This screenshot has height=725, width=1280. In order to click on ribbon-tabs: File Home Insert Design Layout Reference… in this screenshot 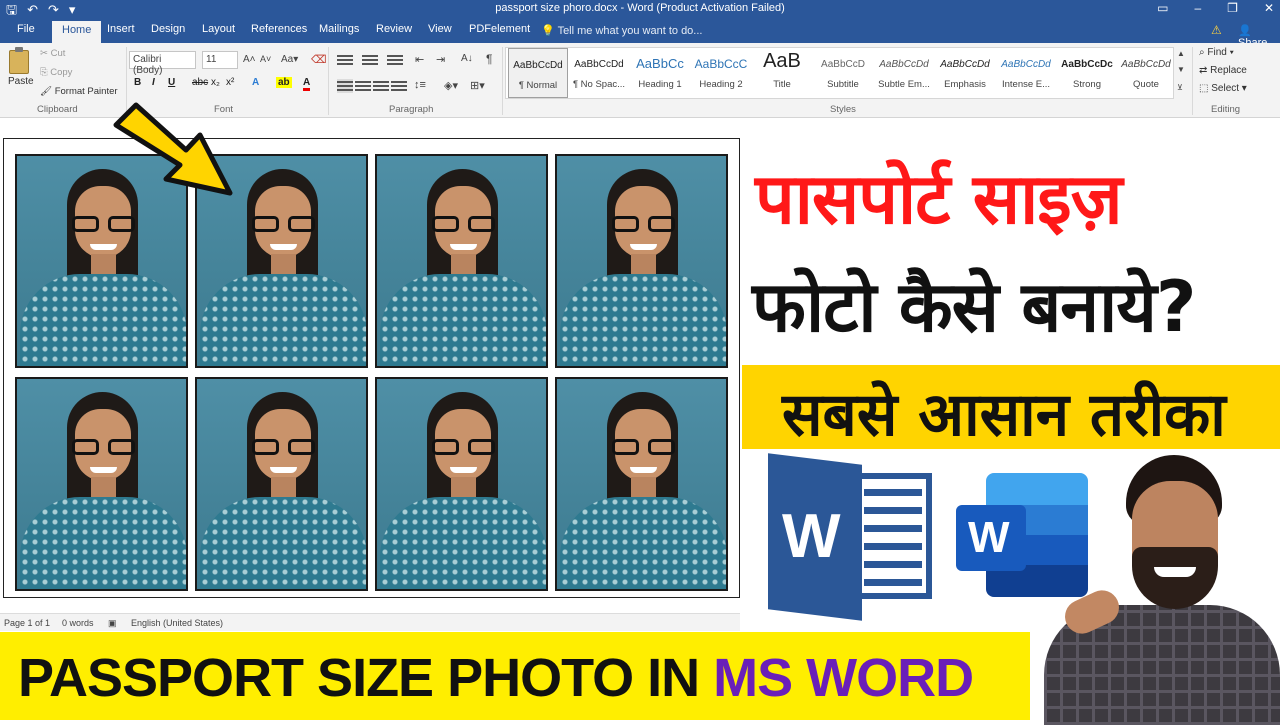, I will do `click(640, 34)`.